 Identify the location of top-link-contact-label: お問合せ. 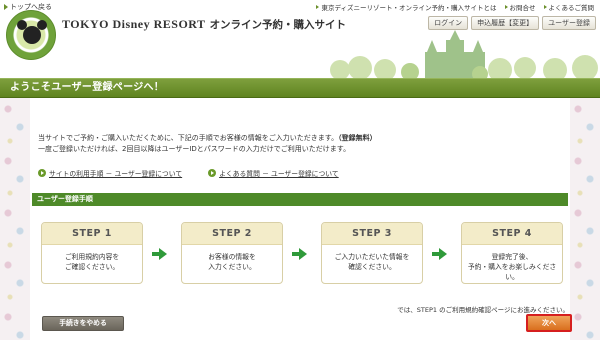
(522, 8).